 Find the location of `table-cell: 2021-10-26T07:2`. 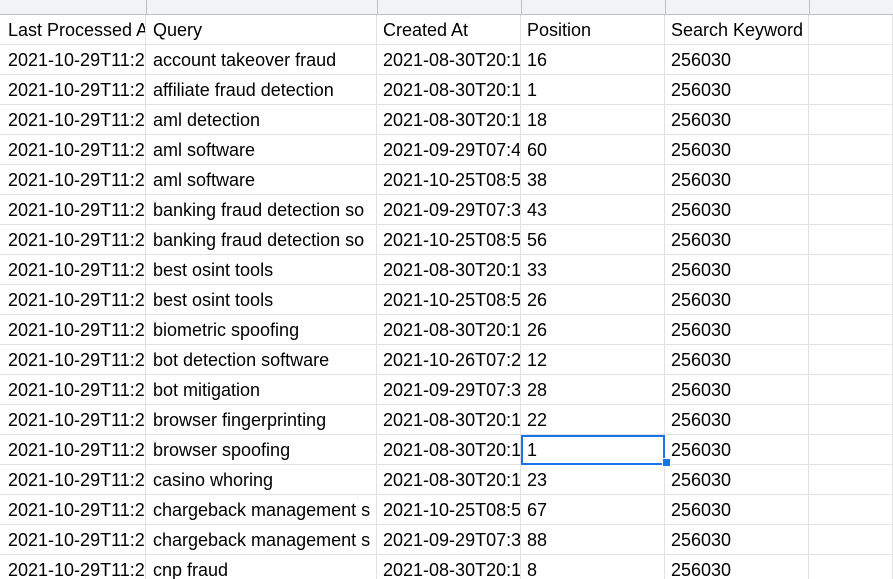

table-cell: 2021-10-26T07:2 is located at coordinates (449, 360).